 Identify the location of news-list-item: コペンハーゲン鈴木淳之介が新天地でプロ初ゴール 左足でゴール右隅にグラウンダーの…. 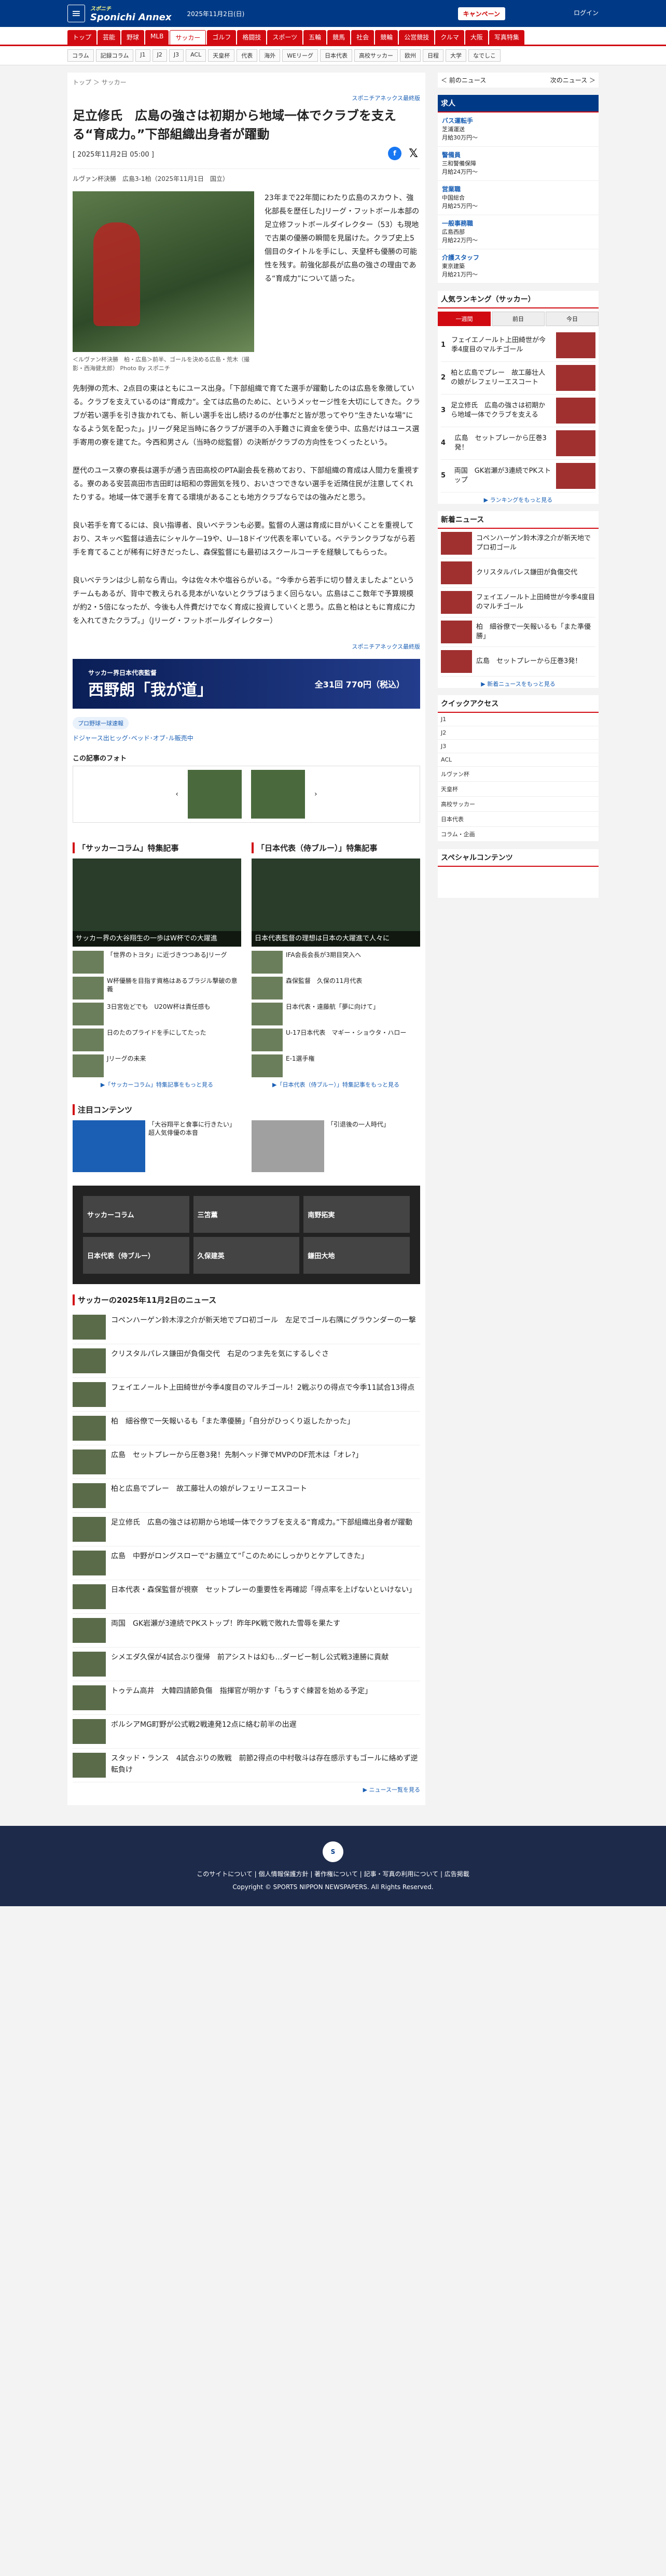
(246, 1327).